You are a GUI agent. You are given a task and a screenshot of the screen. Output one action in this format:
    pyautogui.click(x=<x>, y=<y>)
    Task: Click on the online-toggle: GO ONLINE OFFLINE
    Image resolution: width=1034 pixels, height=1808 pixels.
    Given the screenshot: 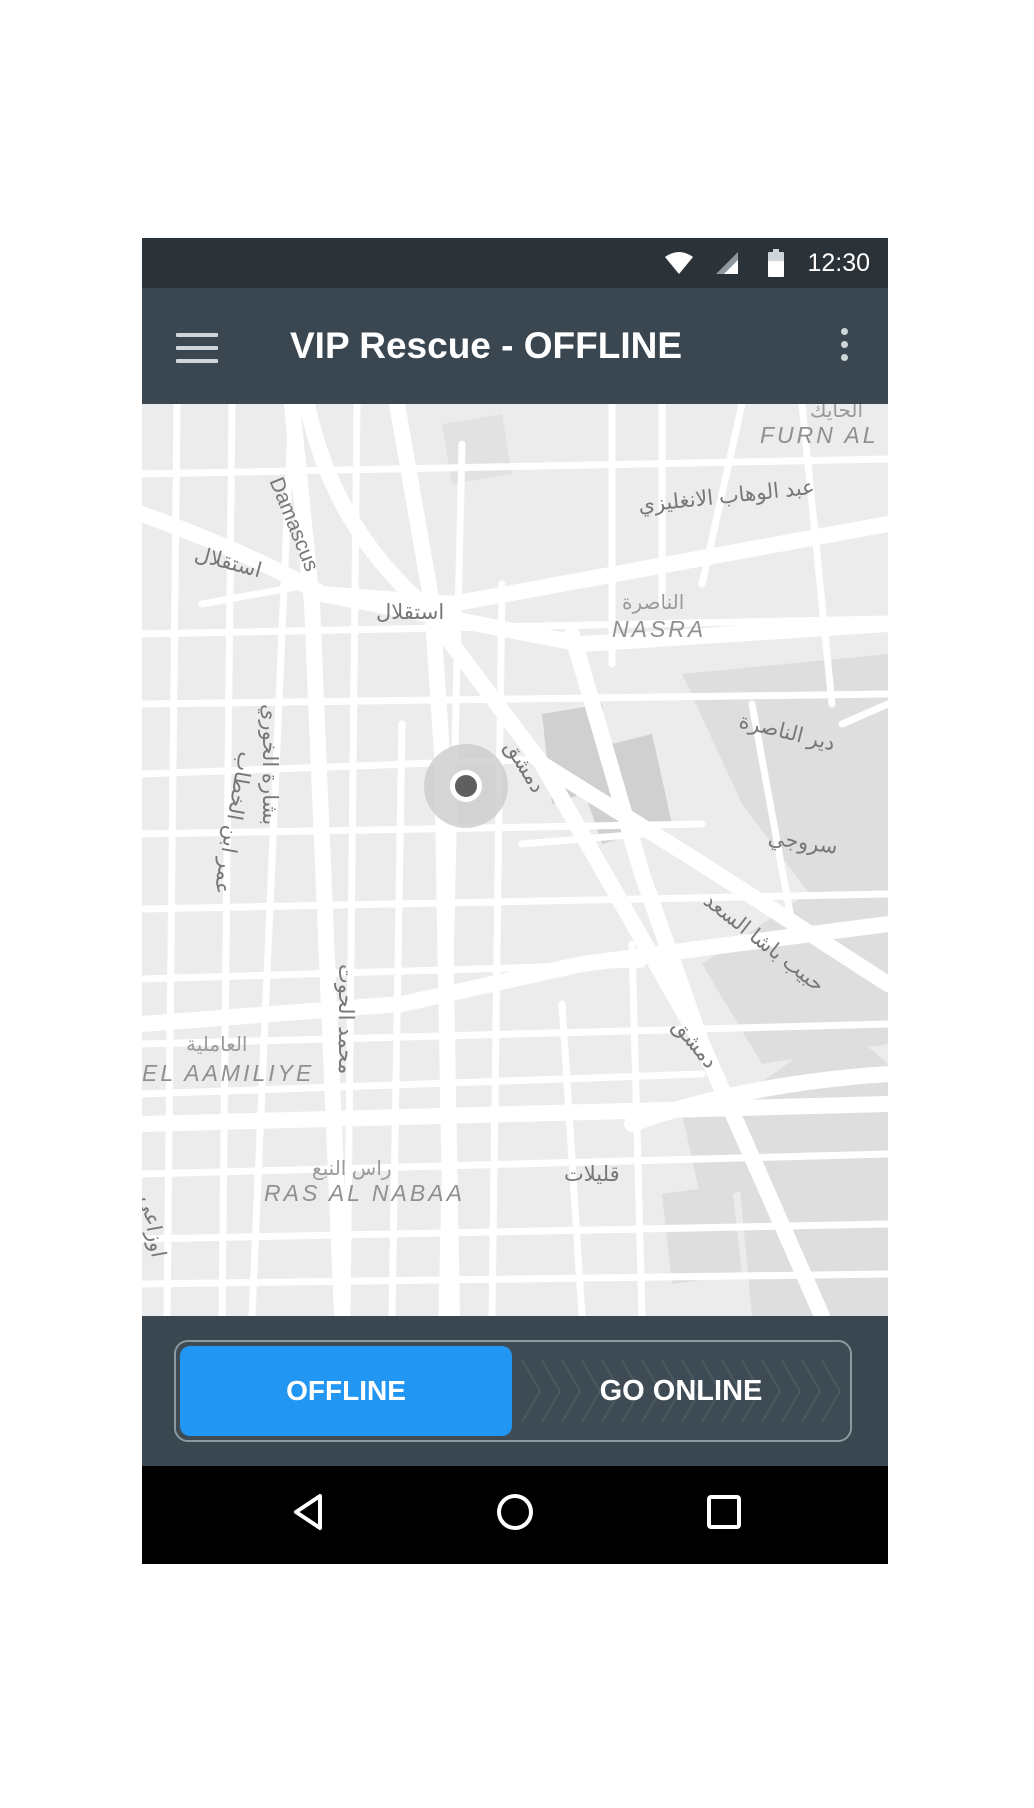 What is the action you would take?
    pyautogui.click(x=513, y=1391)
    